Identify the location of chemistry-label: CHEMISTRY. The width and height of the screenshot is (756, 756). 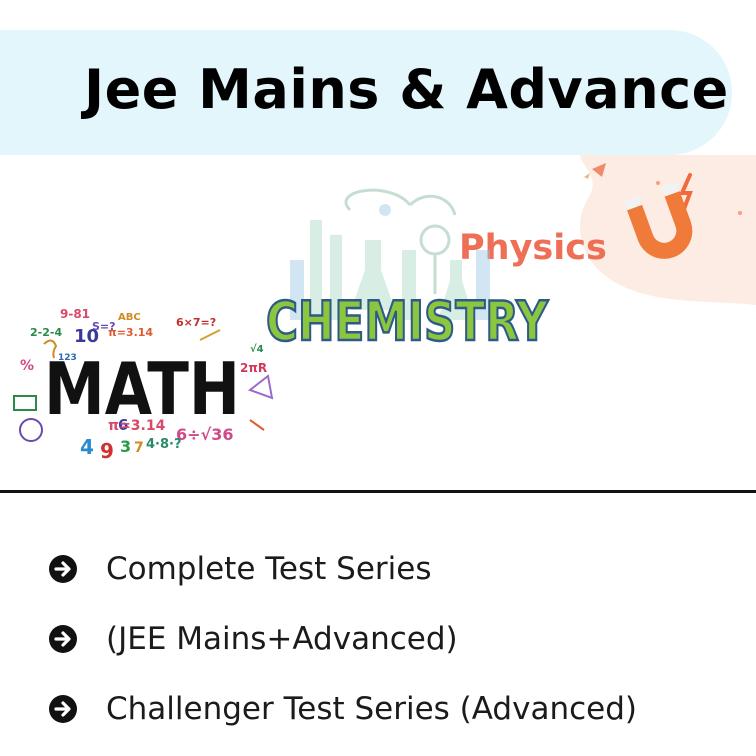
(407, 321).